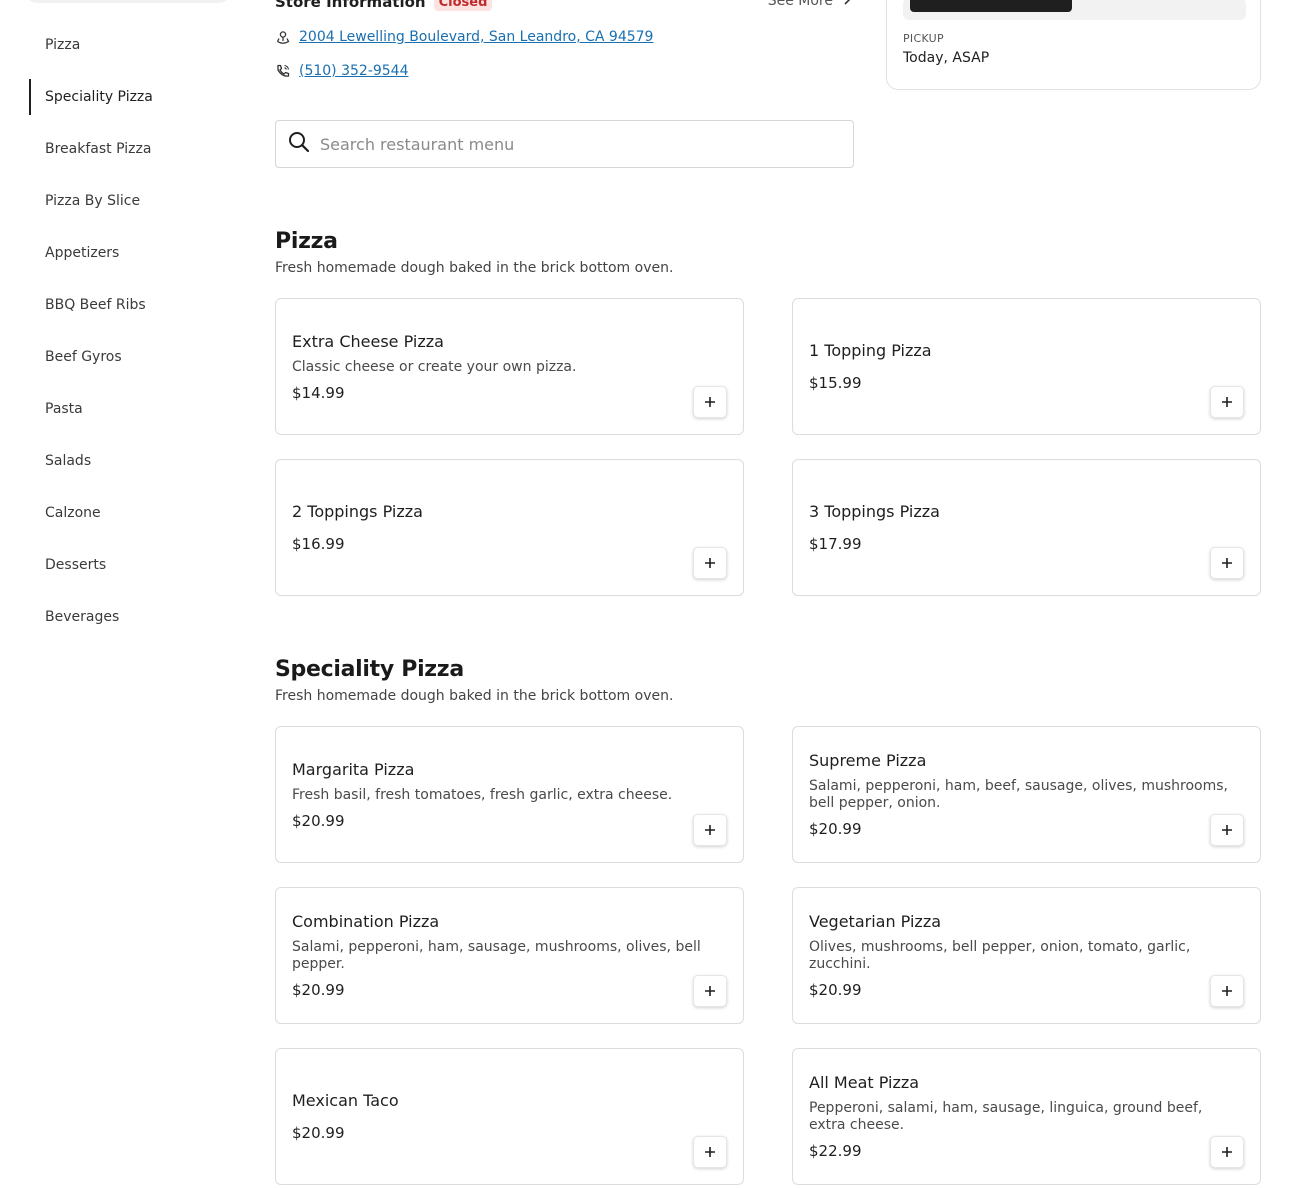  I want to click on section-title: Speciality Pizza, so click(369, 669).